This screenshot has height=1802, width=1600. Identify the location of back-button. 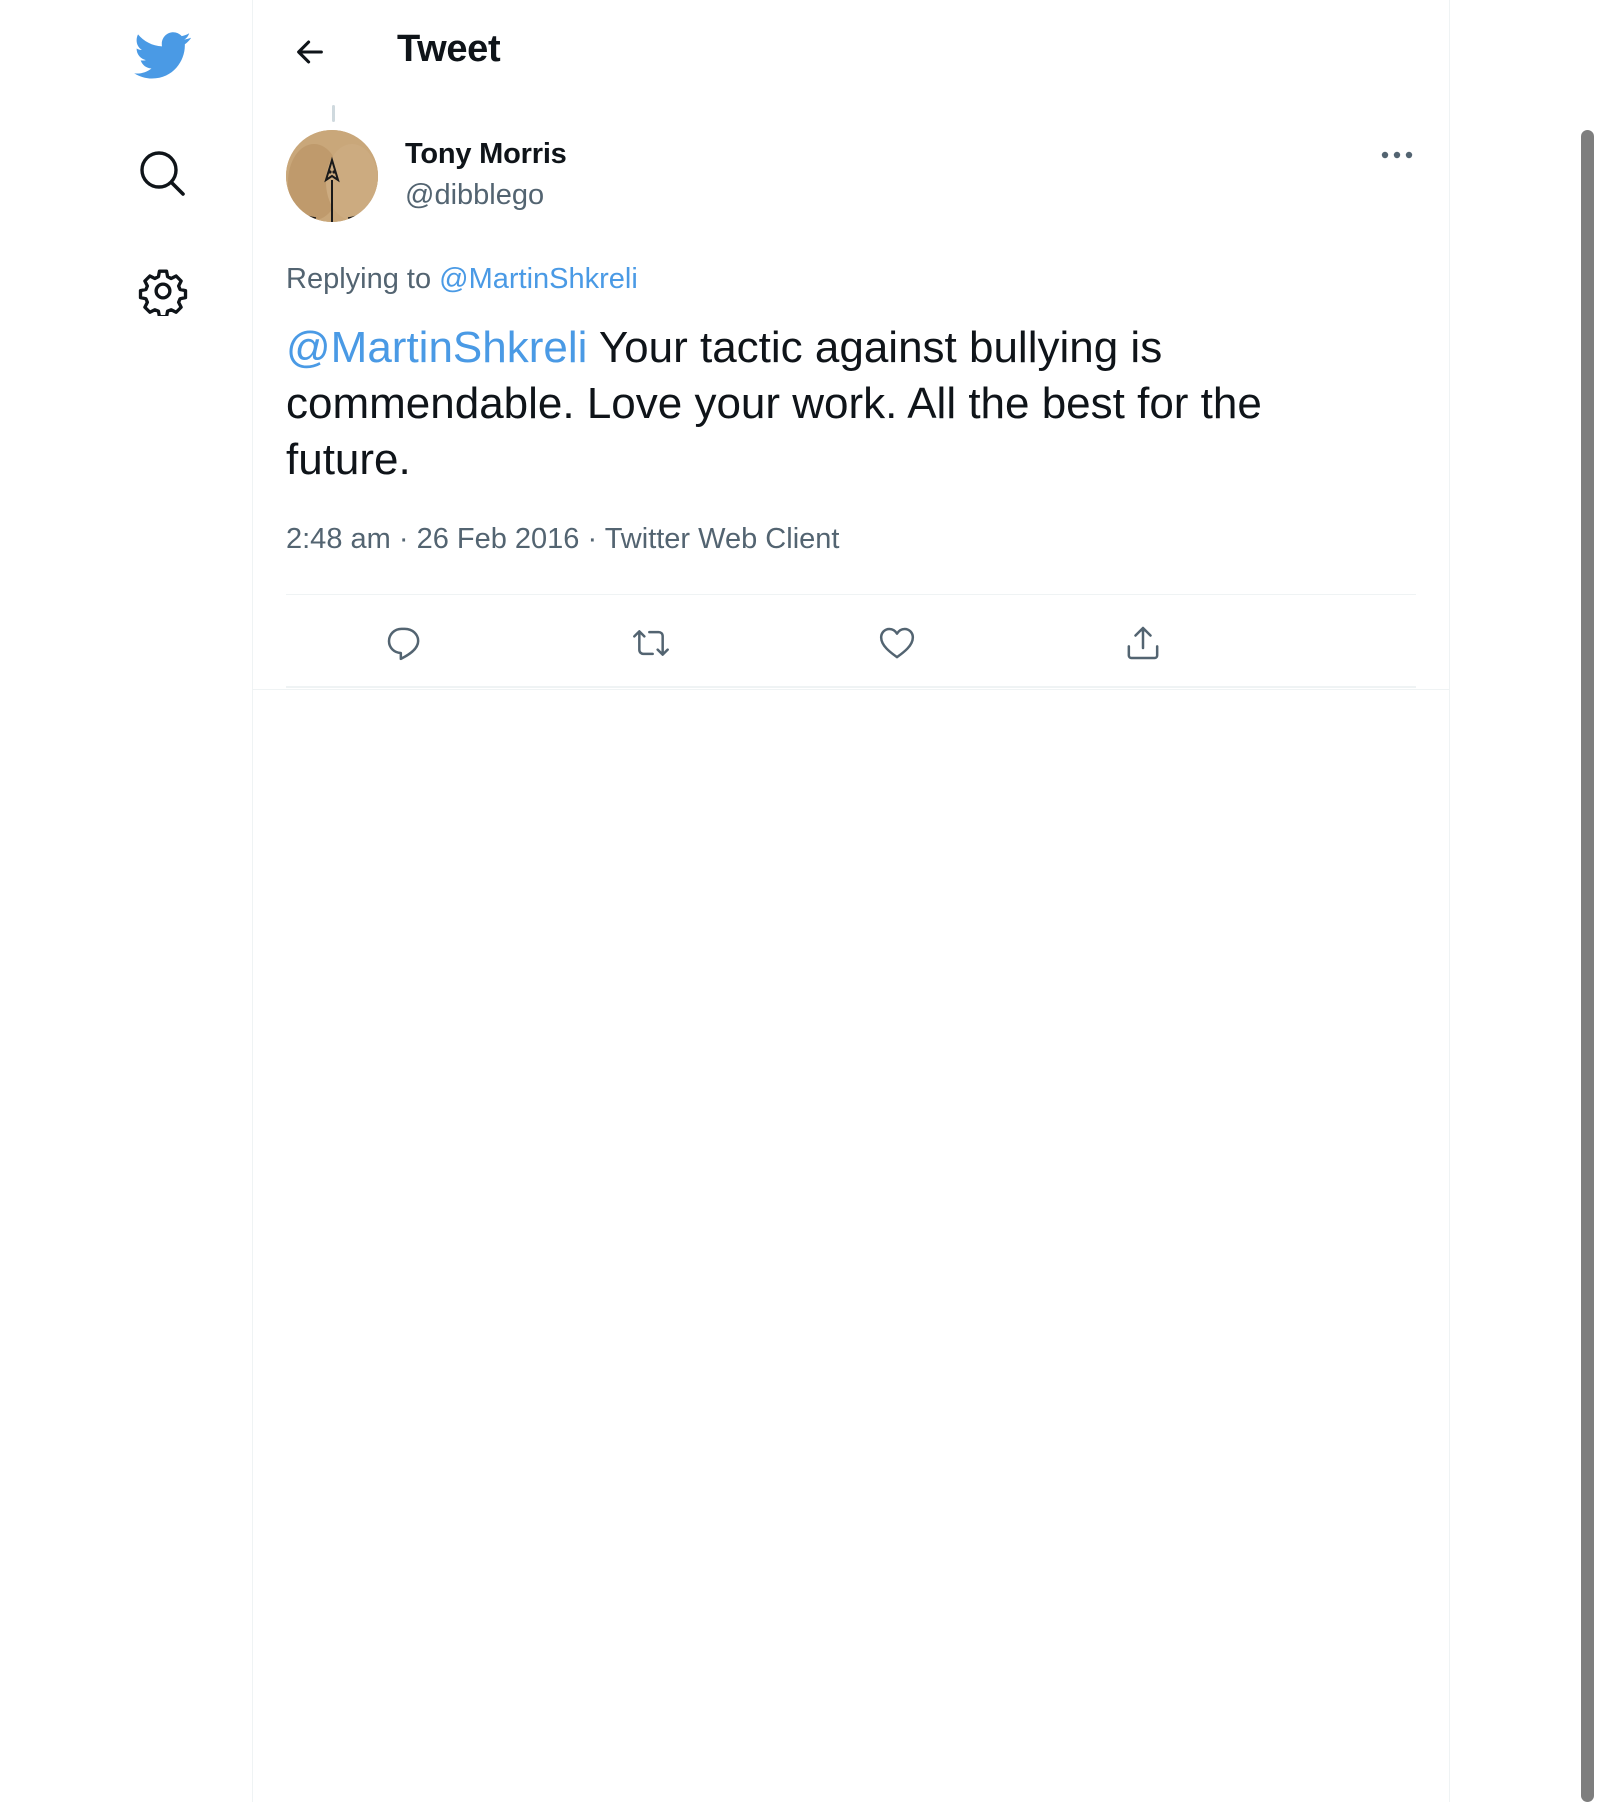
(310, 52).